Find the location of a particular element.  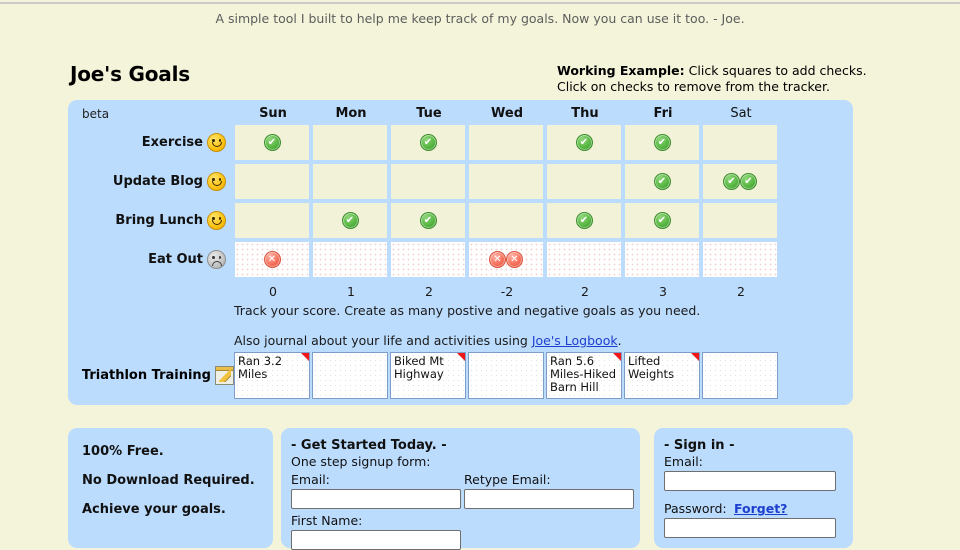

signup-retype-email-input is located at coordinates (549, 499).